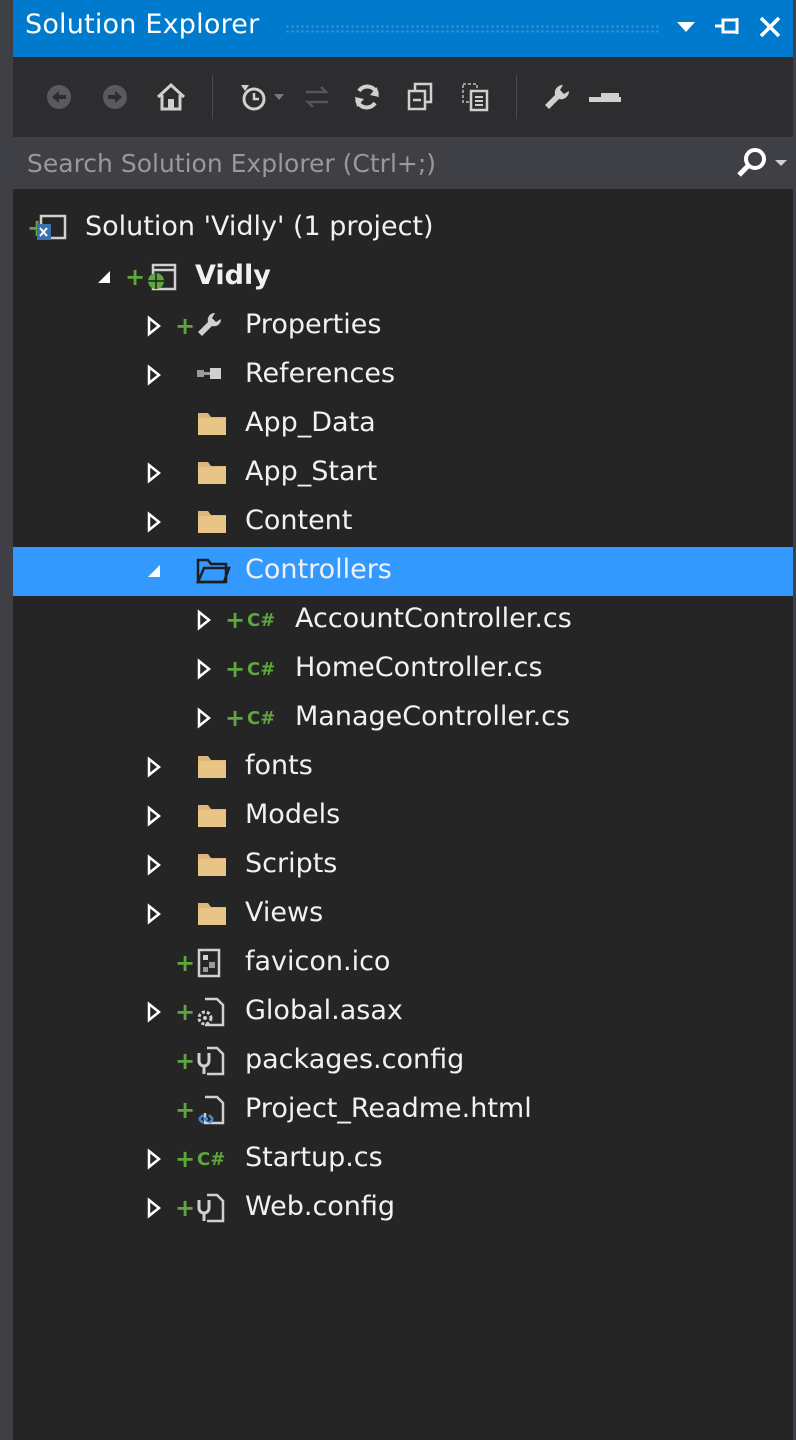  Describe the element at coordinates (311, 471) in the screenshot. I see `tree-item-label: App_Start` at that location.